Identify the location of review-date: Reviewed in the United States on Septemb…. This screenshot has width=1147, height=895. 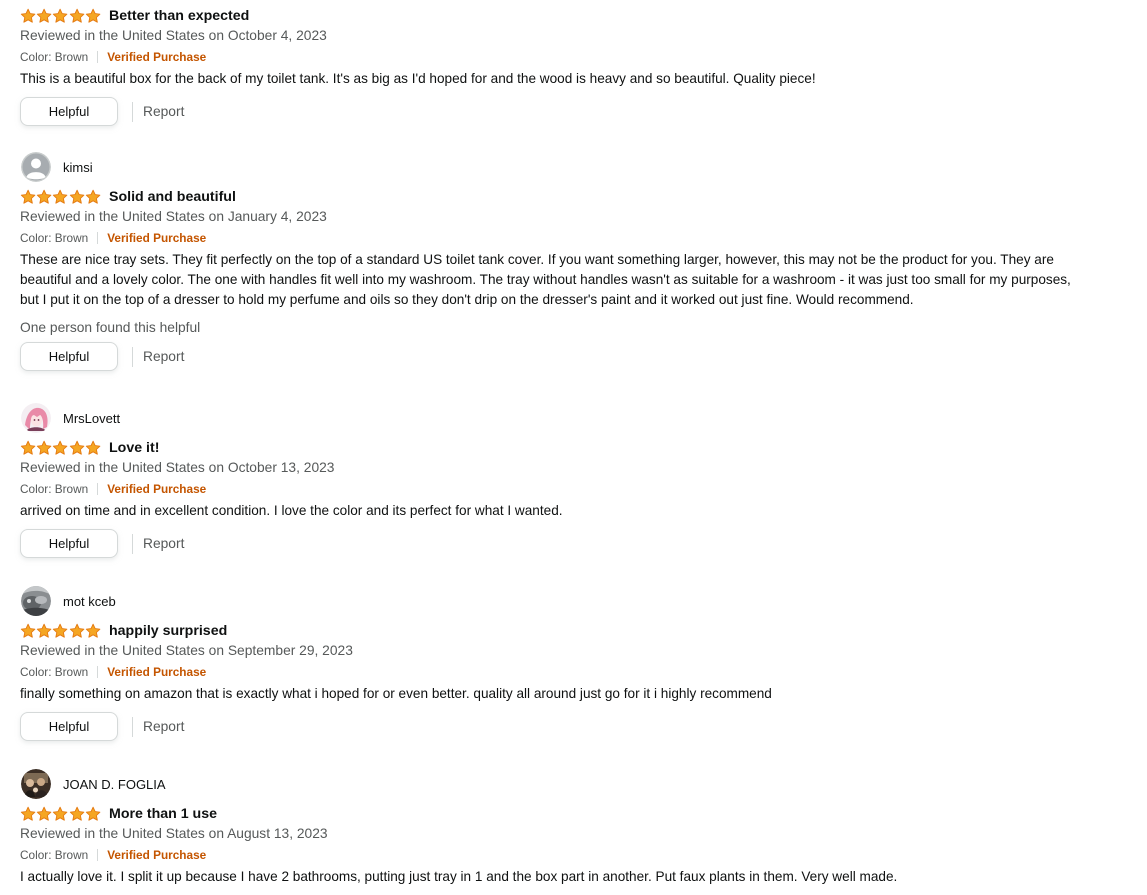
(186, 650).